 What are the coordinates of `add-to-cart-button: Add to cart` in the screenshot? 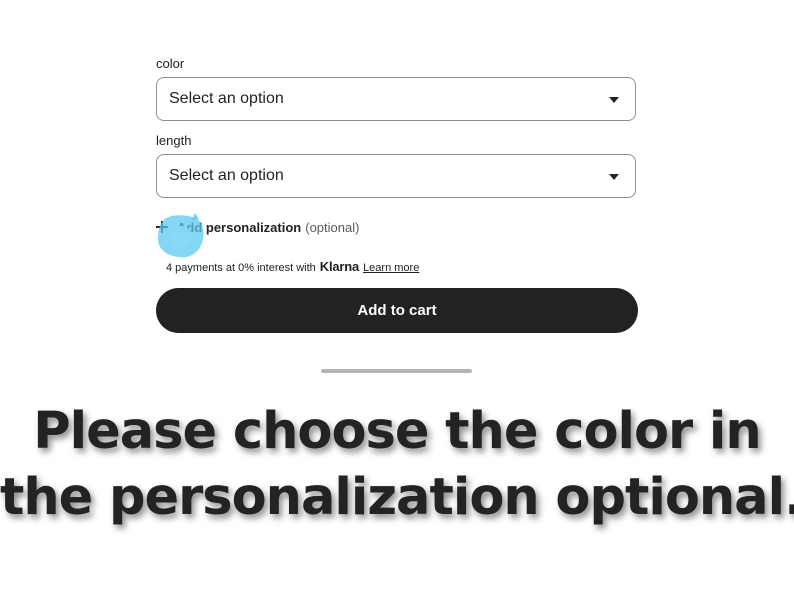 It's located at (397, 310).